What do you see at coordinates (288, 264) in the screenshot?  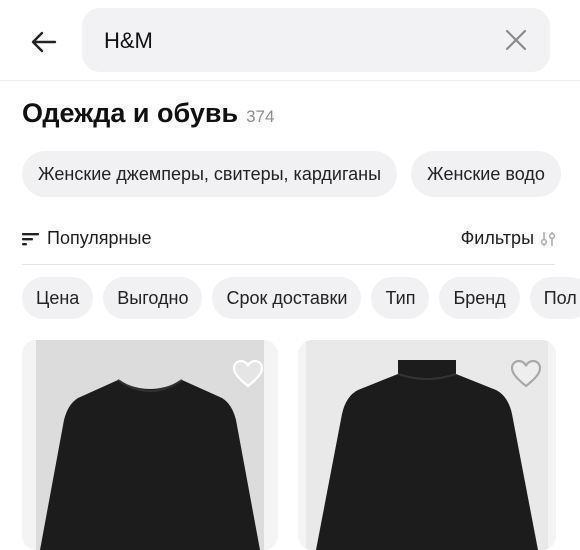 I see `divider` at bounding box center [288, 264].